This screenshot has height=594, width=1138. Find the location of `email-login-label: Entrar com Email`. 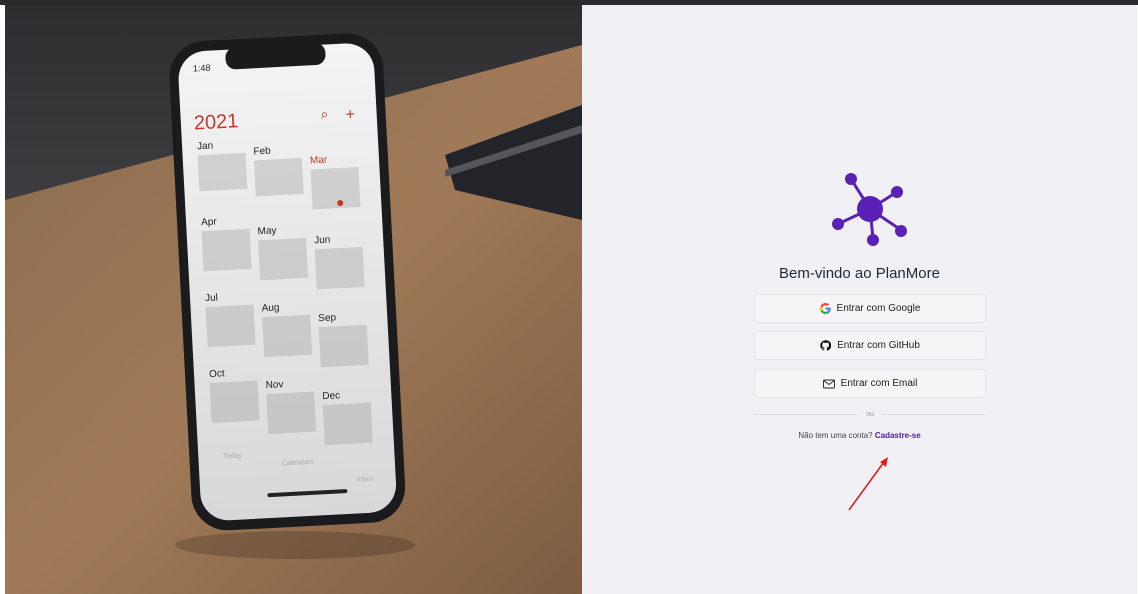

email-login-label: Entrar com Email is located at coordinates (879, 383).